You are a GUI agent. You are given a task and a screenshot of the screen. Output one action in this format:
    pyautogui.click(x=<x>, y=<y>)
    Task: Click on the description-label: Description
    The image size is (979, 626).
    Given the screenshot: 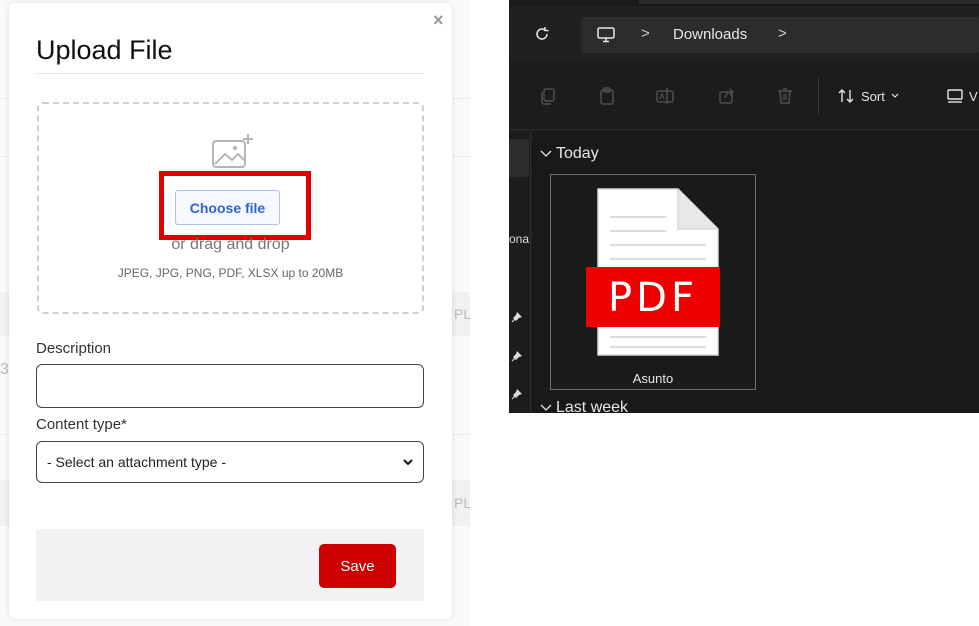 What is the action you would take?
    pyautogui.click(x=74, y=348)
    